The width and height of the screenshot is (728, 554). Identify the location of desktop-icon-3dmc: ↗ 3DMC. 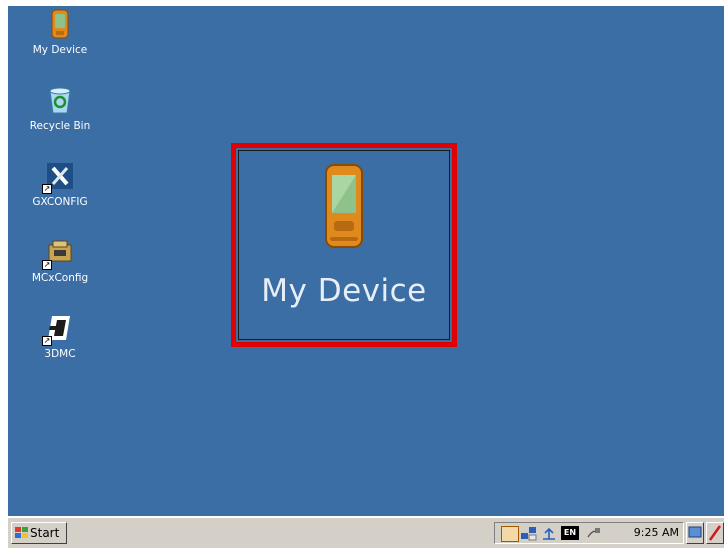
(60, 336).